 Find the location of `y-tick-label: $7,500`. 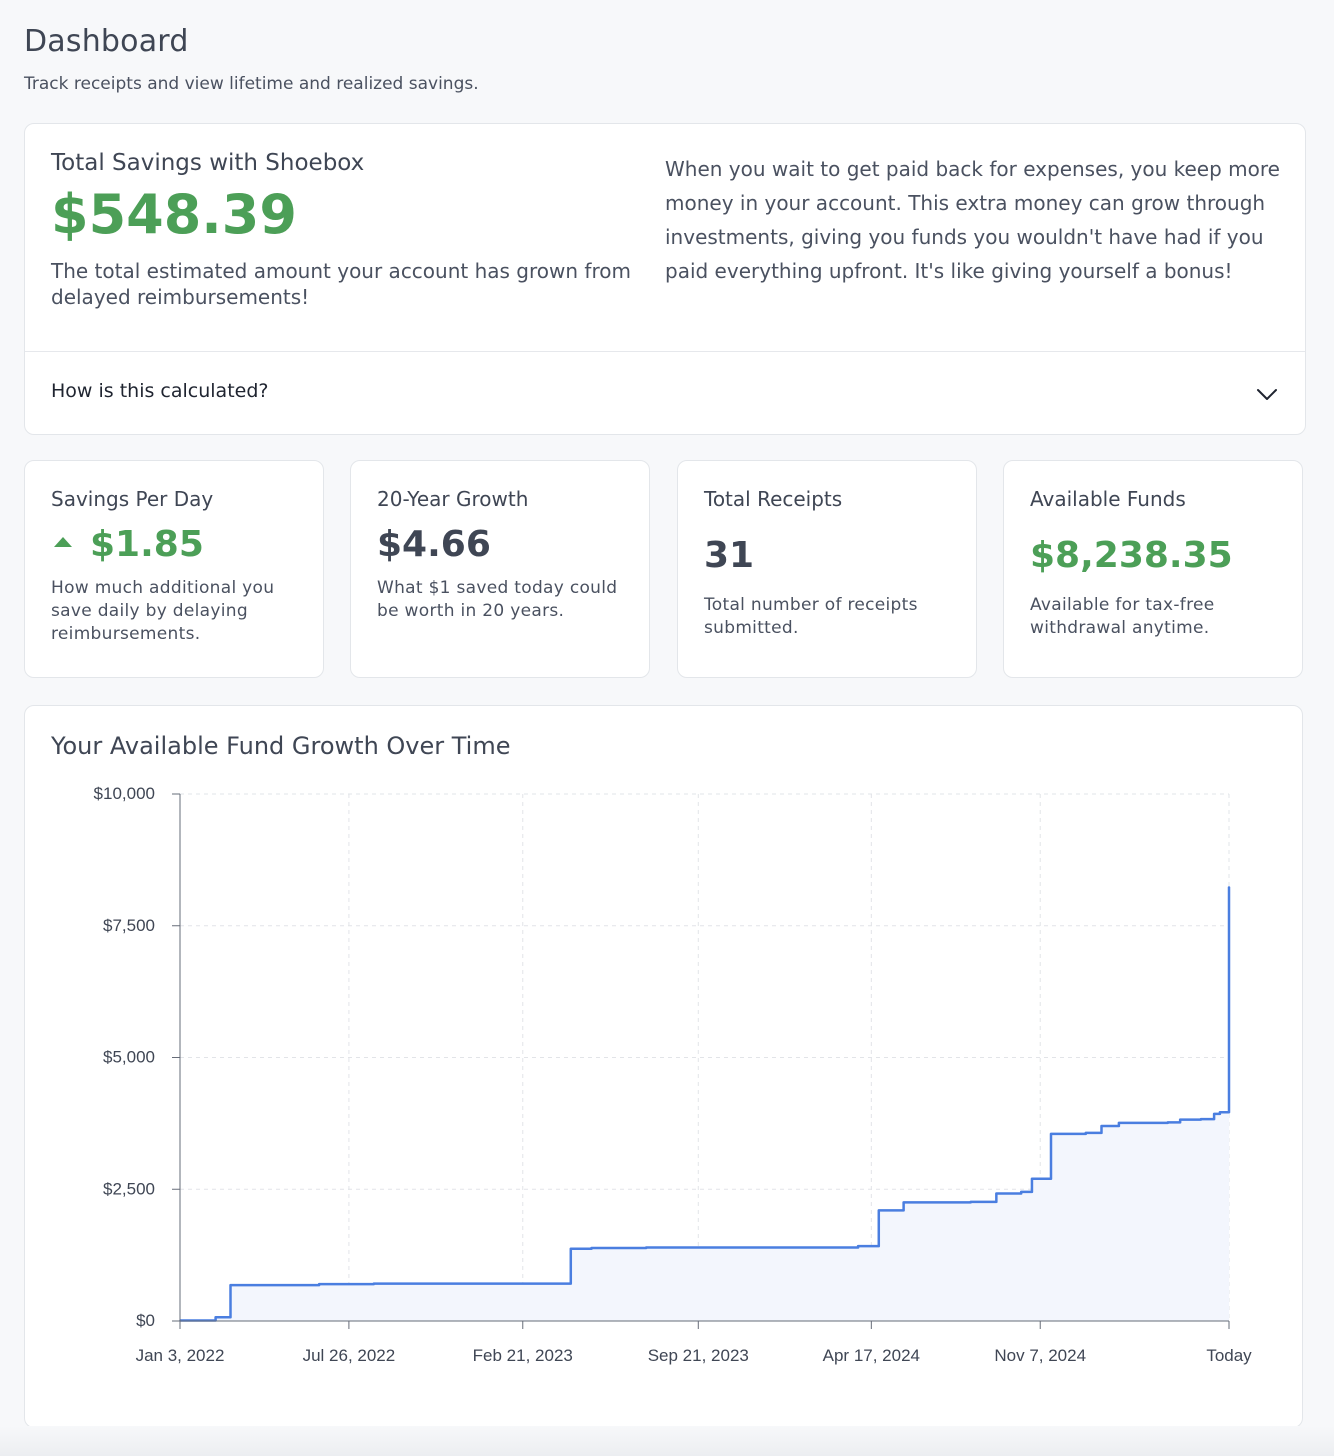

y-tick-label: $7,500 is located at coordinates (129, 925).